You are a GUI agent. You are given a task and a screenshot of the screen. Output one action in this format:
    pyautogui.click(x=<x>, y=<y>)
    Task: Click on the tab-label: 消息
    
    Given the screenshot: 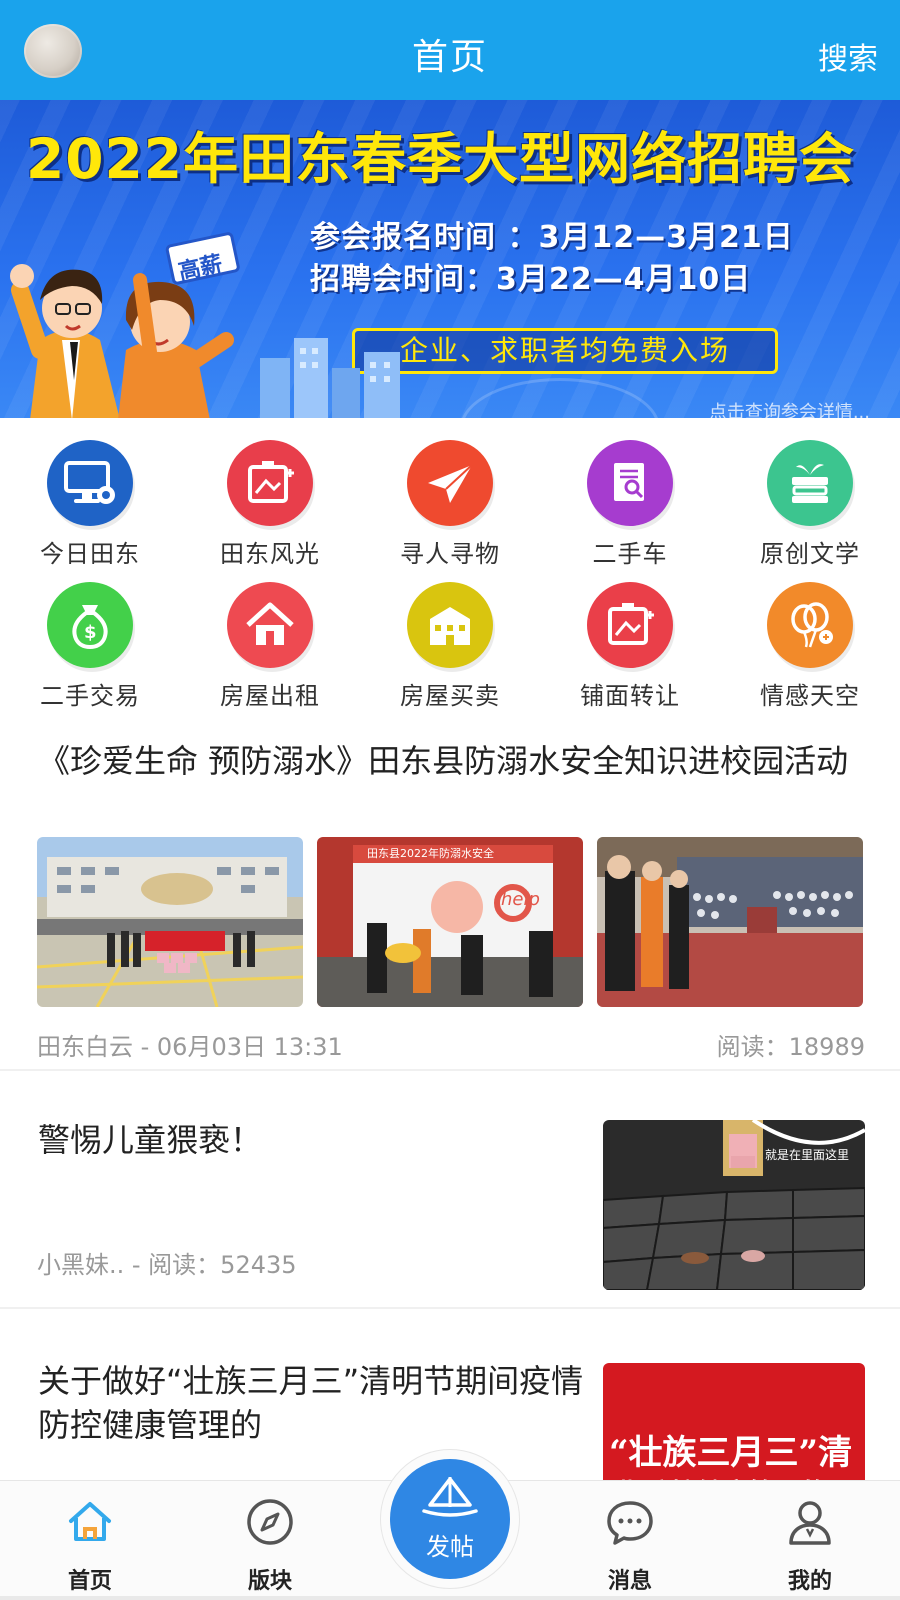 What is the action you would take?
    pyautogui.click(x=629, y=1581)
    